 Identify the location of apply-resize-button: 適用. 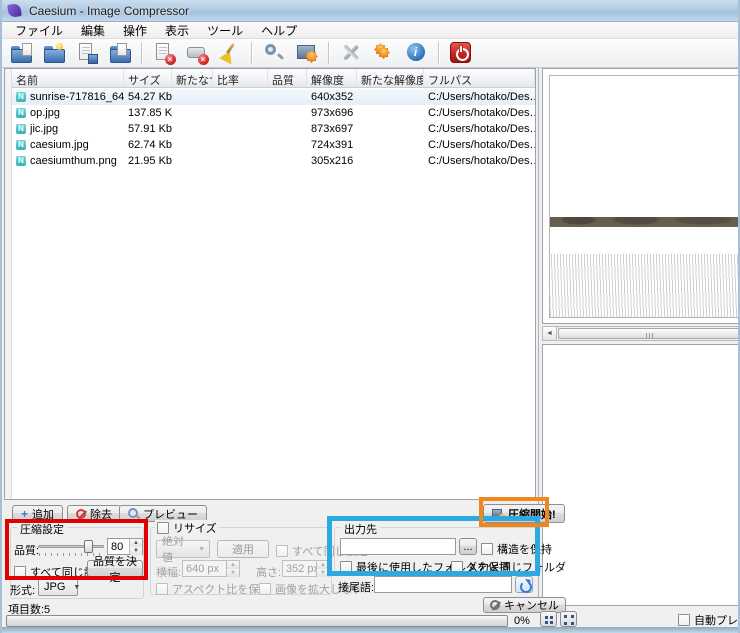
(243, 549).